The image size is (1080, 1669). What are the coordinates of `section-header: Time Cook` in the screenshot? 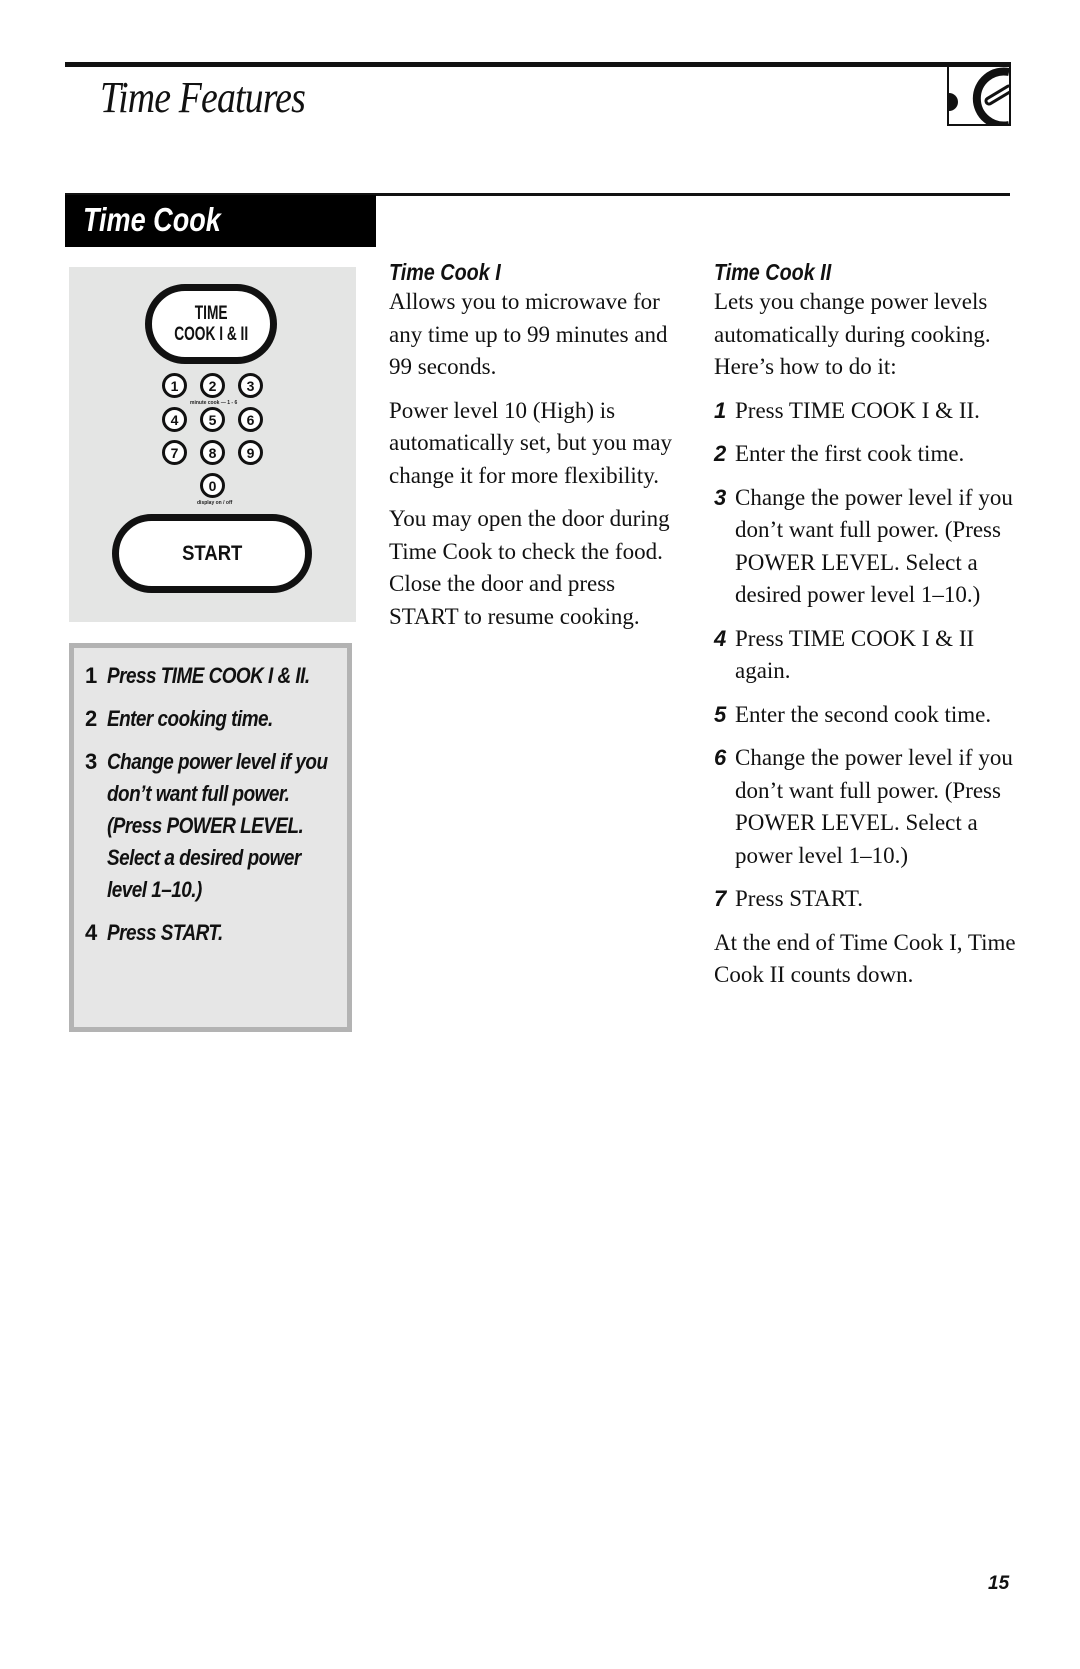 It's located at (220, 221).